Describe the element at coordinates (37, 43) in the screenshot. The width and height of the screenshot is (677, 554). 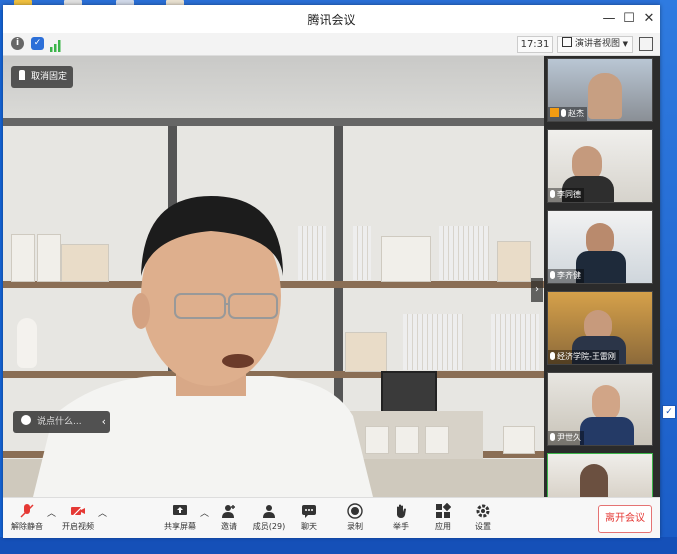
I see `shield-icon: ✓` at that location.